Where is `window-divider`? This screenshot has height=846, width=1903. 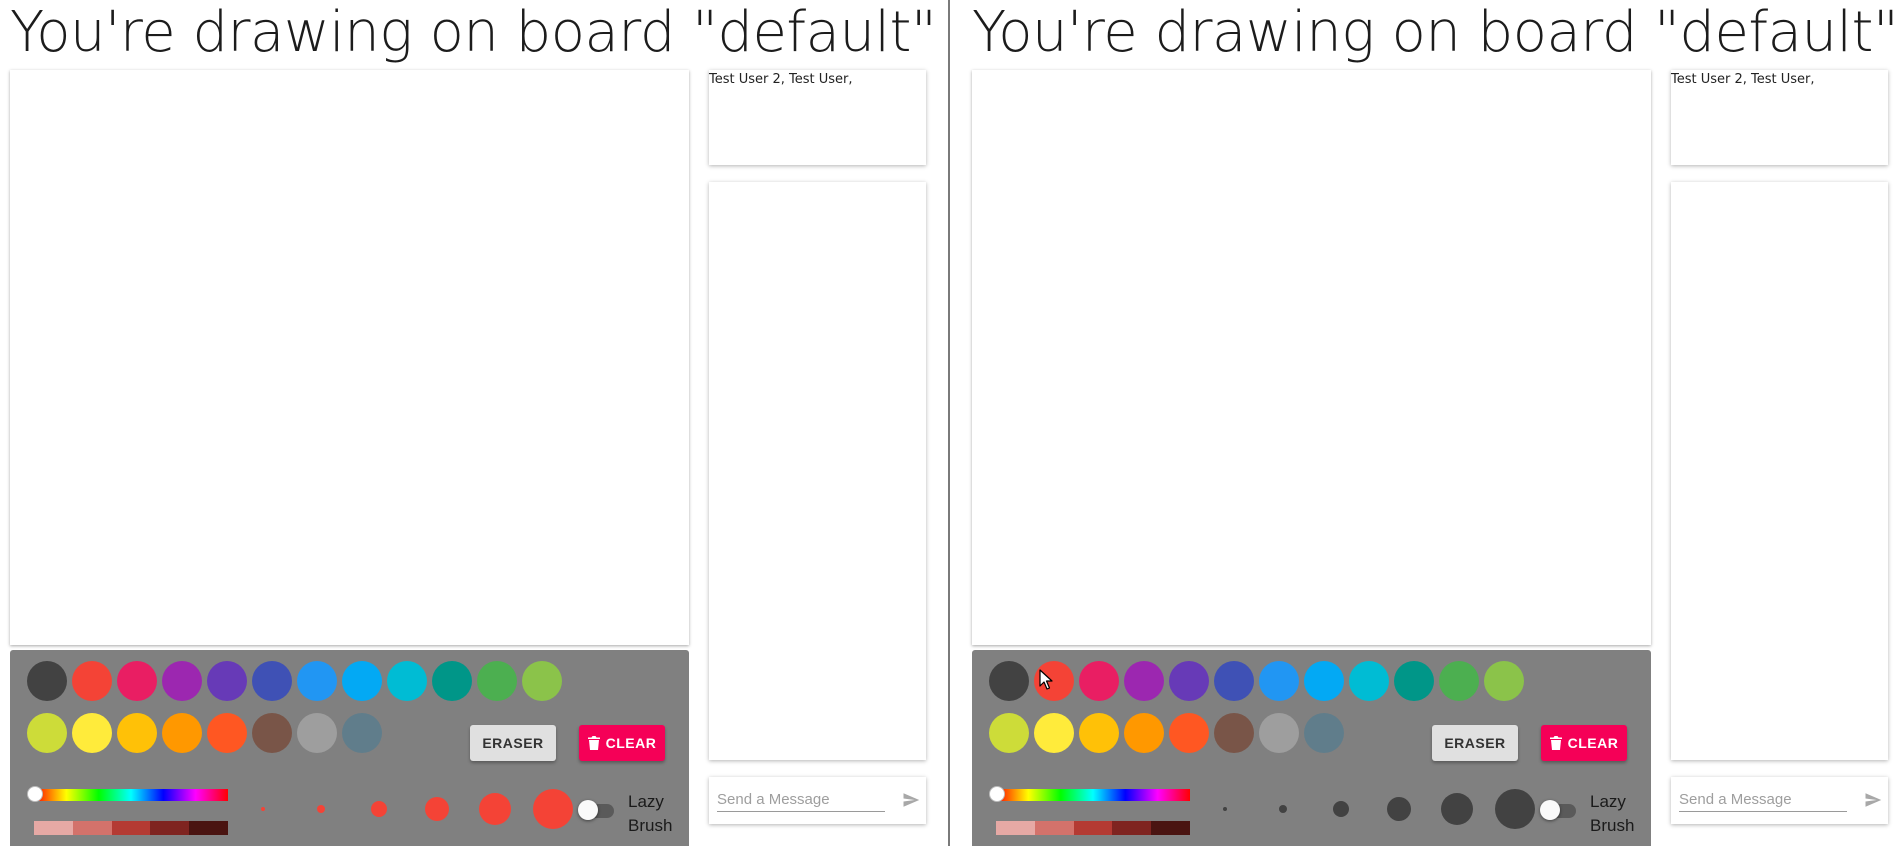 window-divider is located at coordinates (949, 423).